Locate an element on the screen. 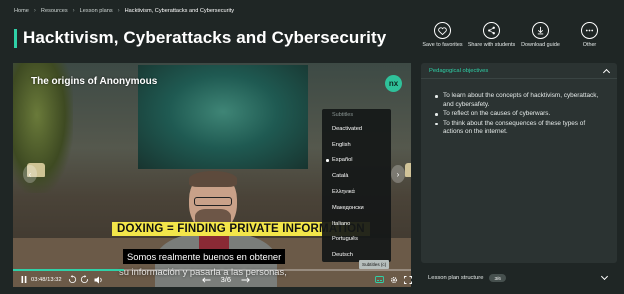 This screenshot has height=294, width=624. next-chapter-arrow-icon is located at coordinates (245, 279).